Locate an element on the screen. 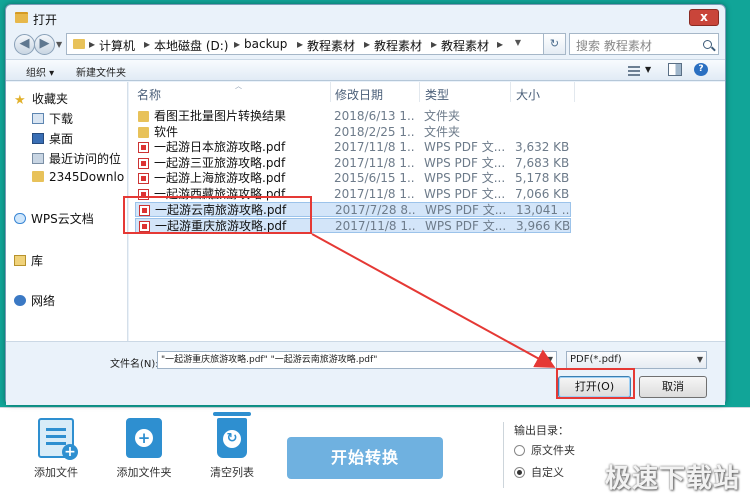  annotation-arrow is located at coordinates (433, 300).